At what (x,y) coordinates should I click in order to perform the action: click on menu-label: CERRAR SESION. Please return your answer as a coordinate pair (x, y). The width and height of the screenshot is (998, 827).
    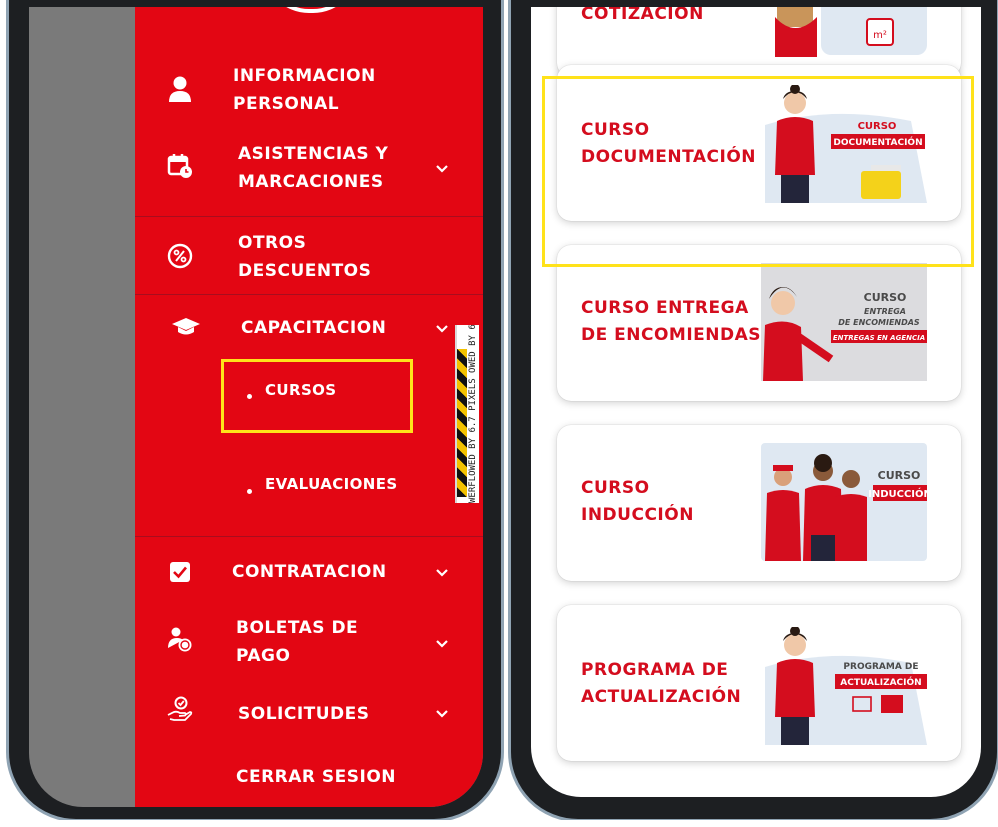
    Looking at the image, I should click on (316, 777).